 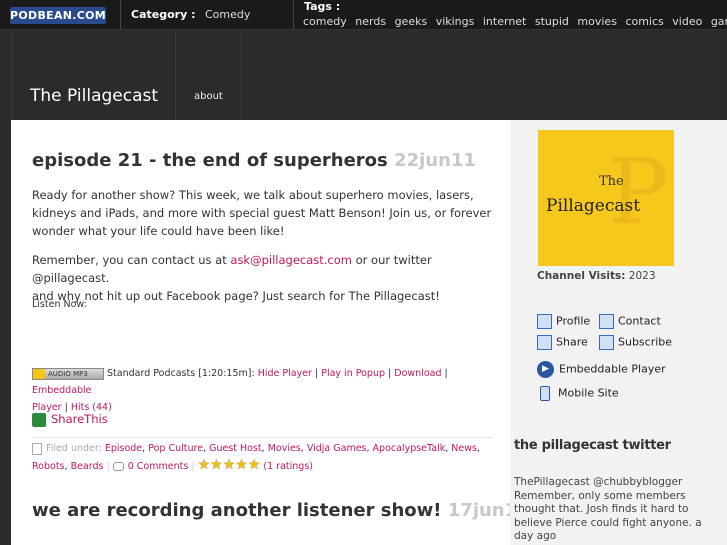 I want to click on category-link: Beards, so click(x=87, y=466).